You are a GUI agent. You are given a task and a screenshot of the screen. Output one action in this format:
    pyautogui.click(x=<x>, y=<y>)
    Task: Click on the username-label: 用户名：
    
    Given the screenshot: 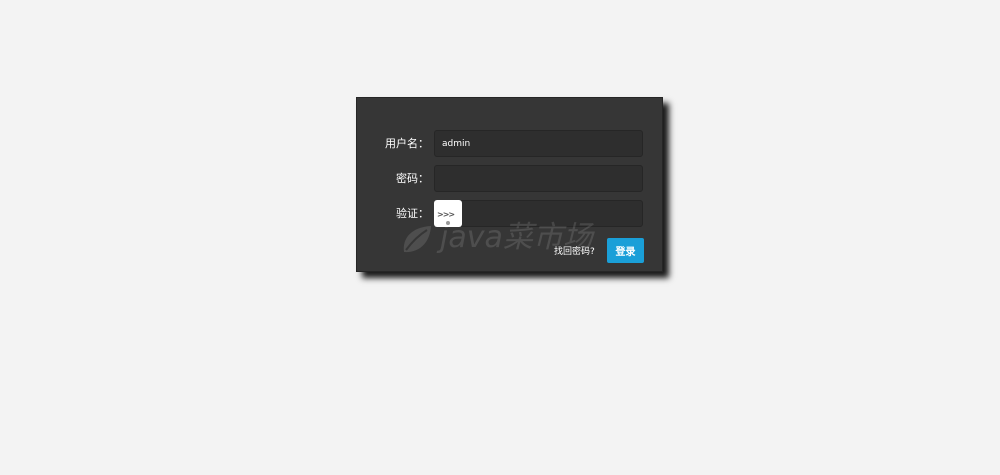 What is the action you would take?
    pyautogui.click(x=407, y=143)
    